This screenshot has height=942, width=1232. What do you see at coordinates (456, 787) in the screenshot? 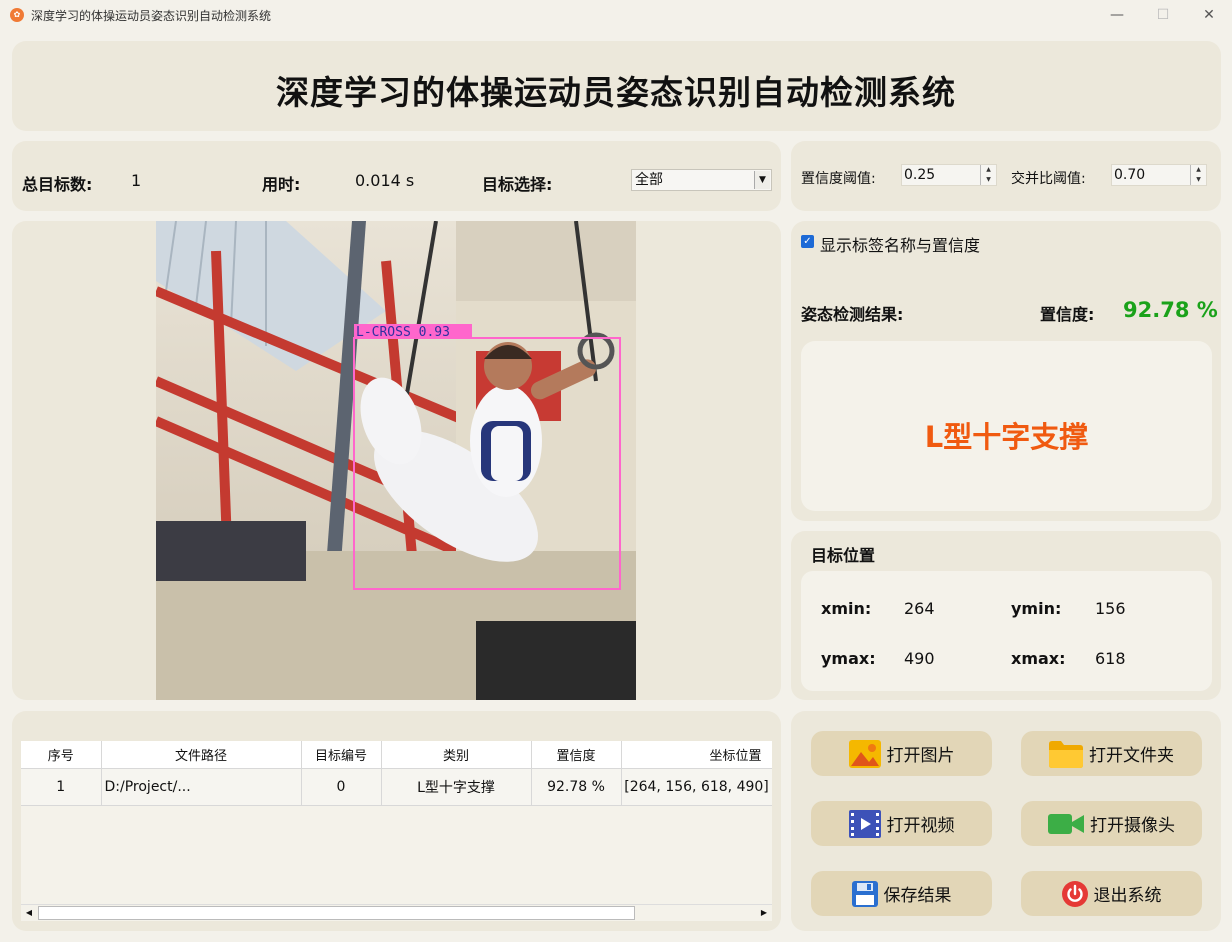
I see `table-cell: L型十字支撑` at bounding box center [456, 787].